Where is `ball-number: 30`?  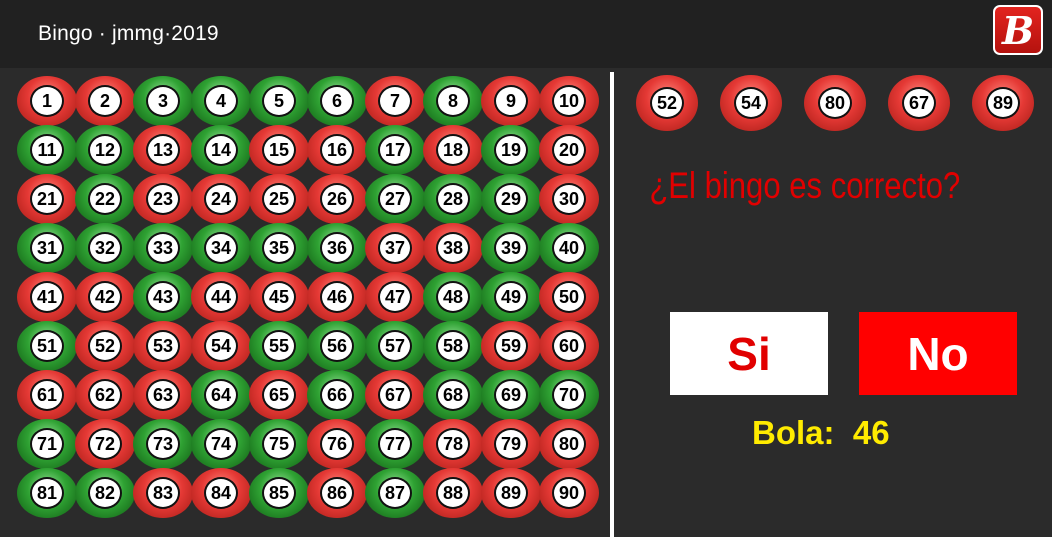 ball-number: 30 is located at coordinates (569, 199).